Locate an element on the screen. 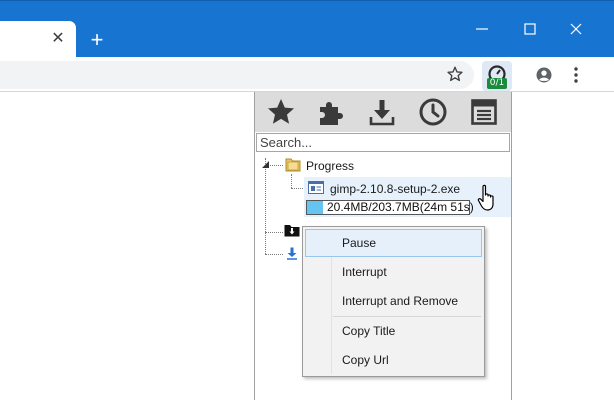 Image resolution: width=614 pixels, height=400 pixels. browser-toolbar is located at coordinates (307, 74).